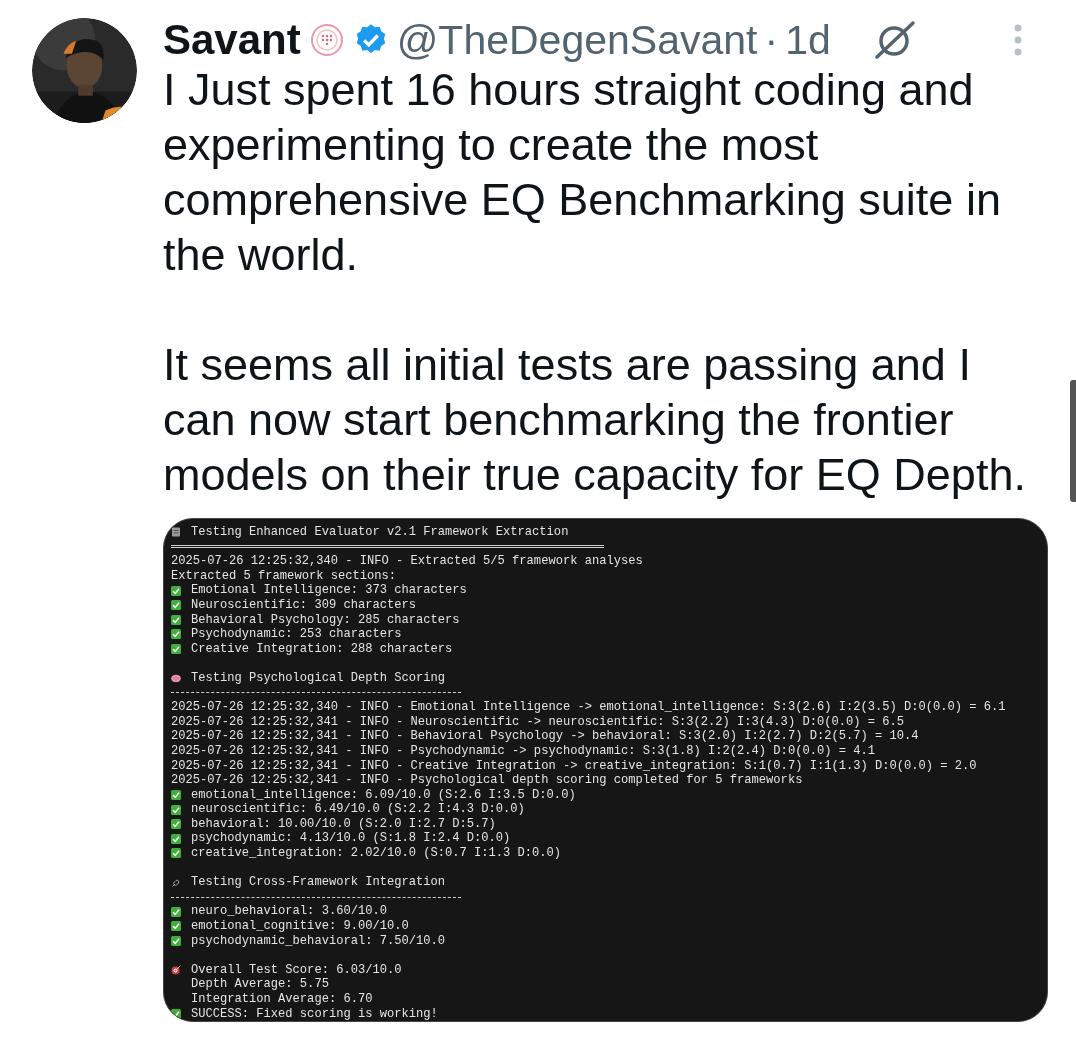 This screenshot has width=1076, height=1038. What do you see at coordinates (376, 853) in the screenshot?
I see `terminal-line: creative_integration: 2.02/10.0 (S:0.7 I:1.3 D:0.0)` at bounding box center [376, 853].